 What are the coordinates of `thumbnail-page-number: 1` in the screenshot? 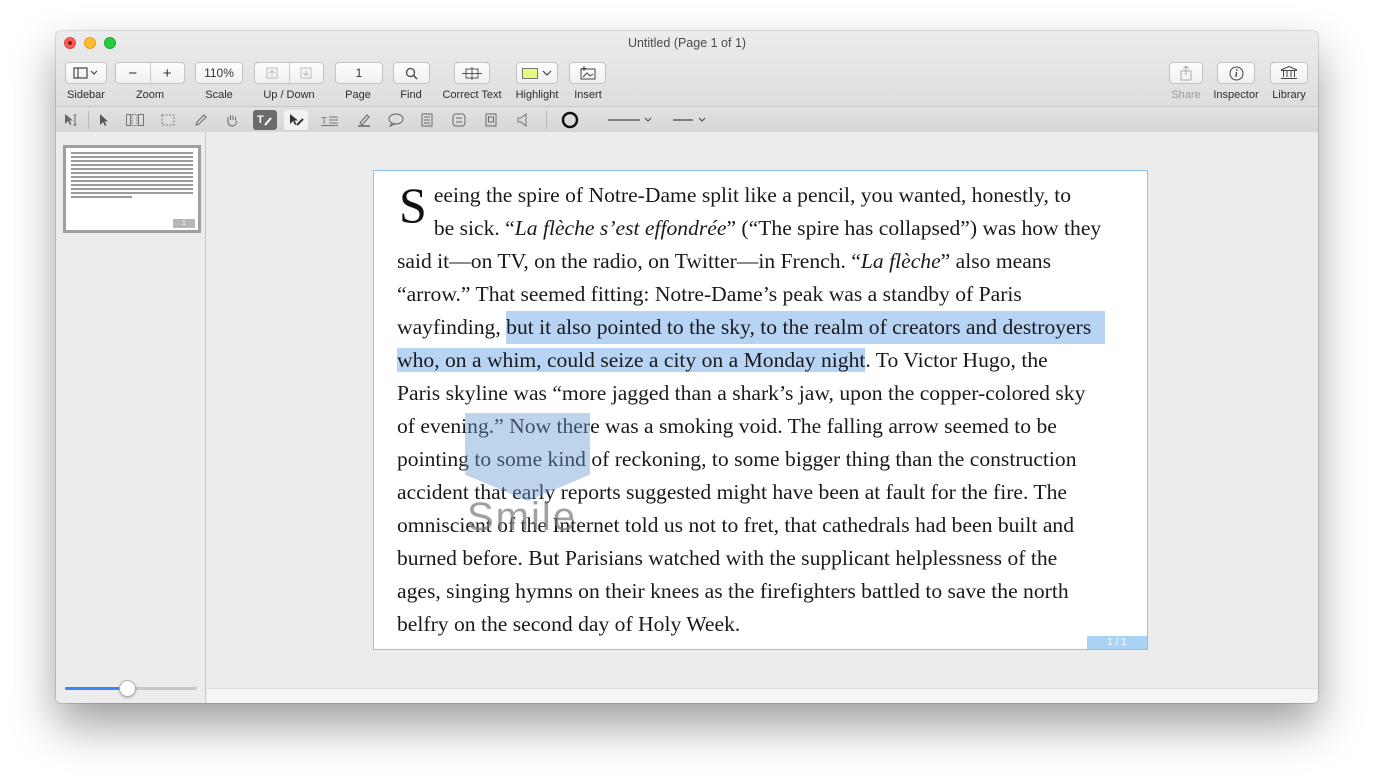 It's located at (184, 223).